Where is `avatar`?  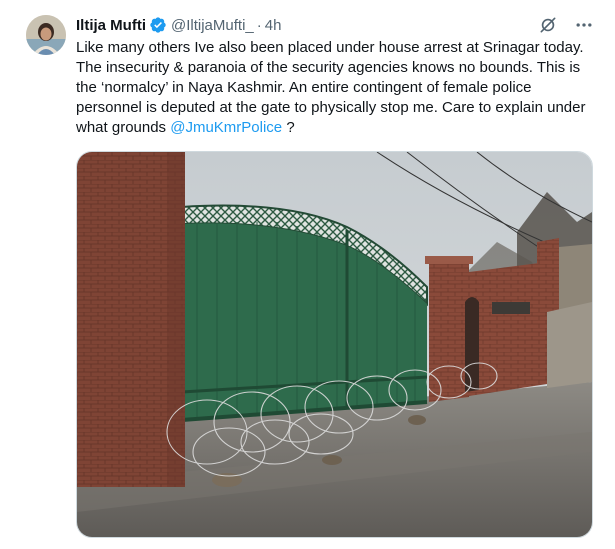 avatar is located at coordinates (46, 35).